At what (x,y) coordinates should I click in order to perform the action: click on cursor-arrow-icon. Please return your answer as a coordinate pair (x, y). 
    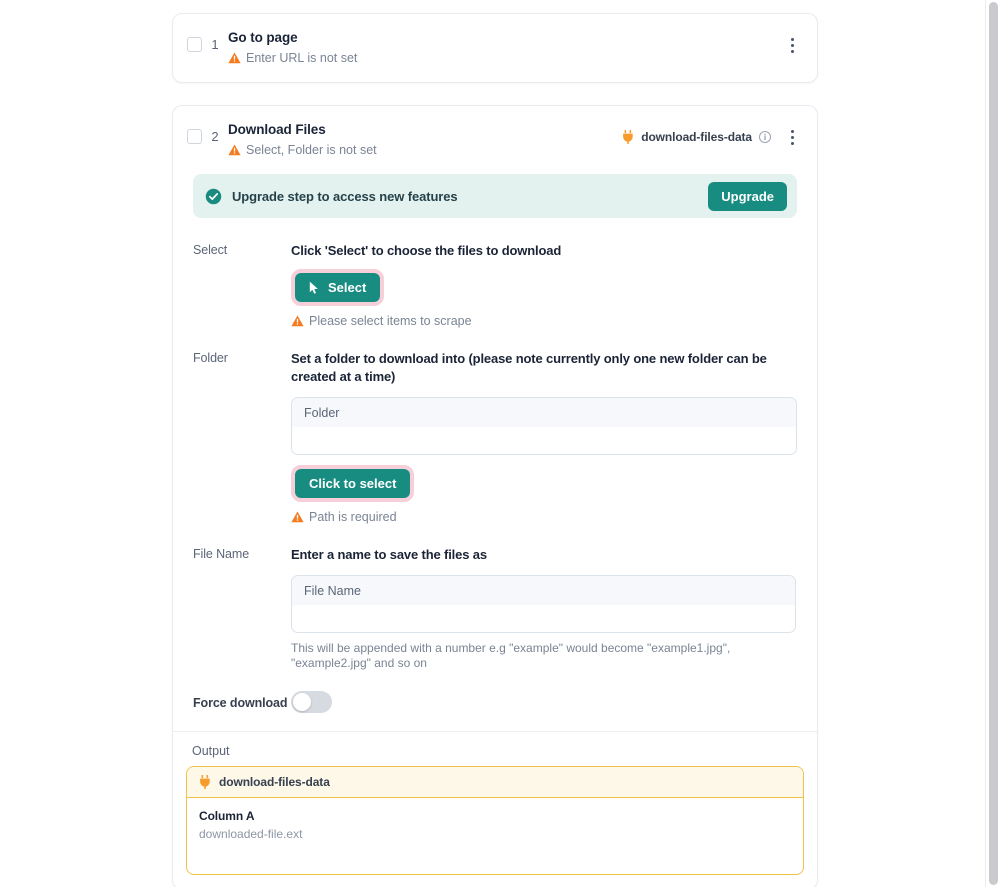
    Looking at the image, I should click on (313, 287).